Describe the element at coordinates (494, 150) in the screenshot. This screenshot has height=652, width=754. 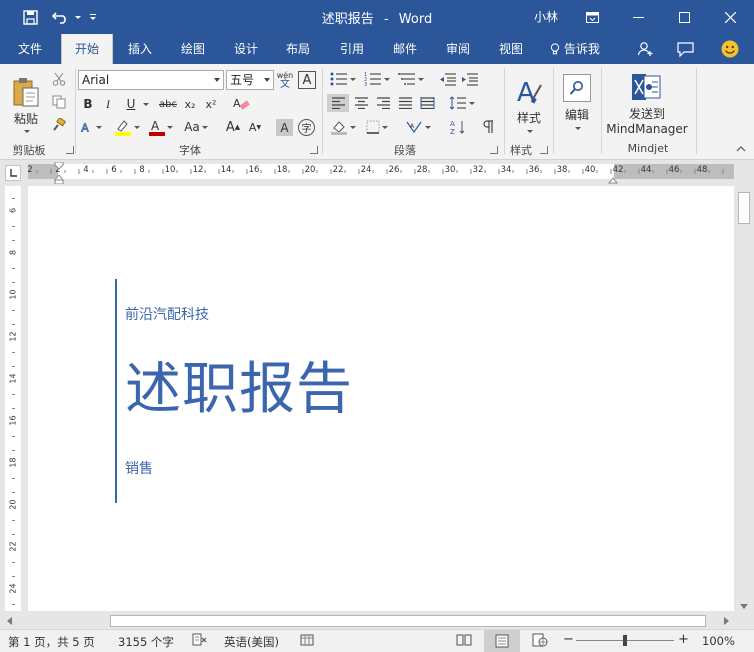
I see `paragraph-dialog-launcher` at that location.